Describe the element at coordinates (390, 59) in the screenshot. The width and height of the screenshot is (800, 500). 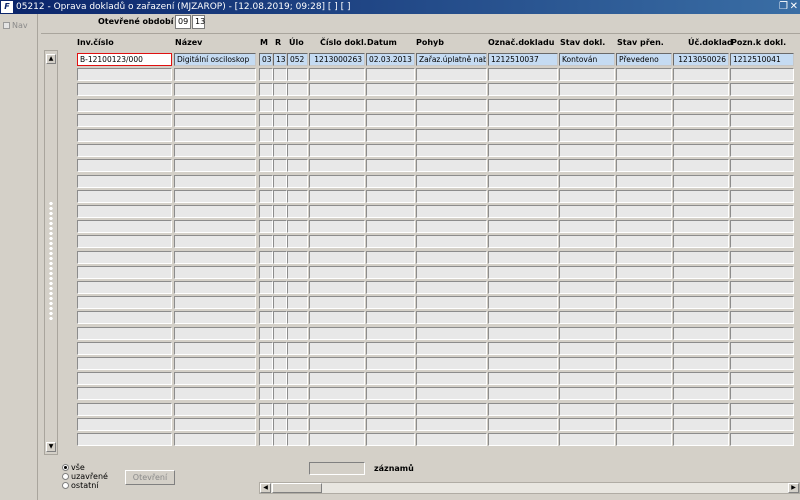
I see `cell-datum: 02.03.2013 0` at that location.